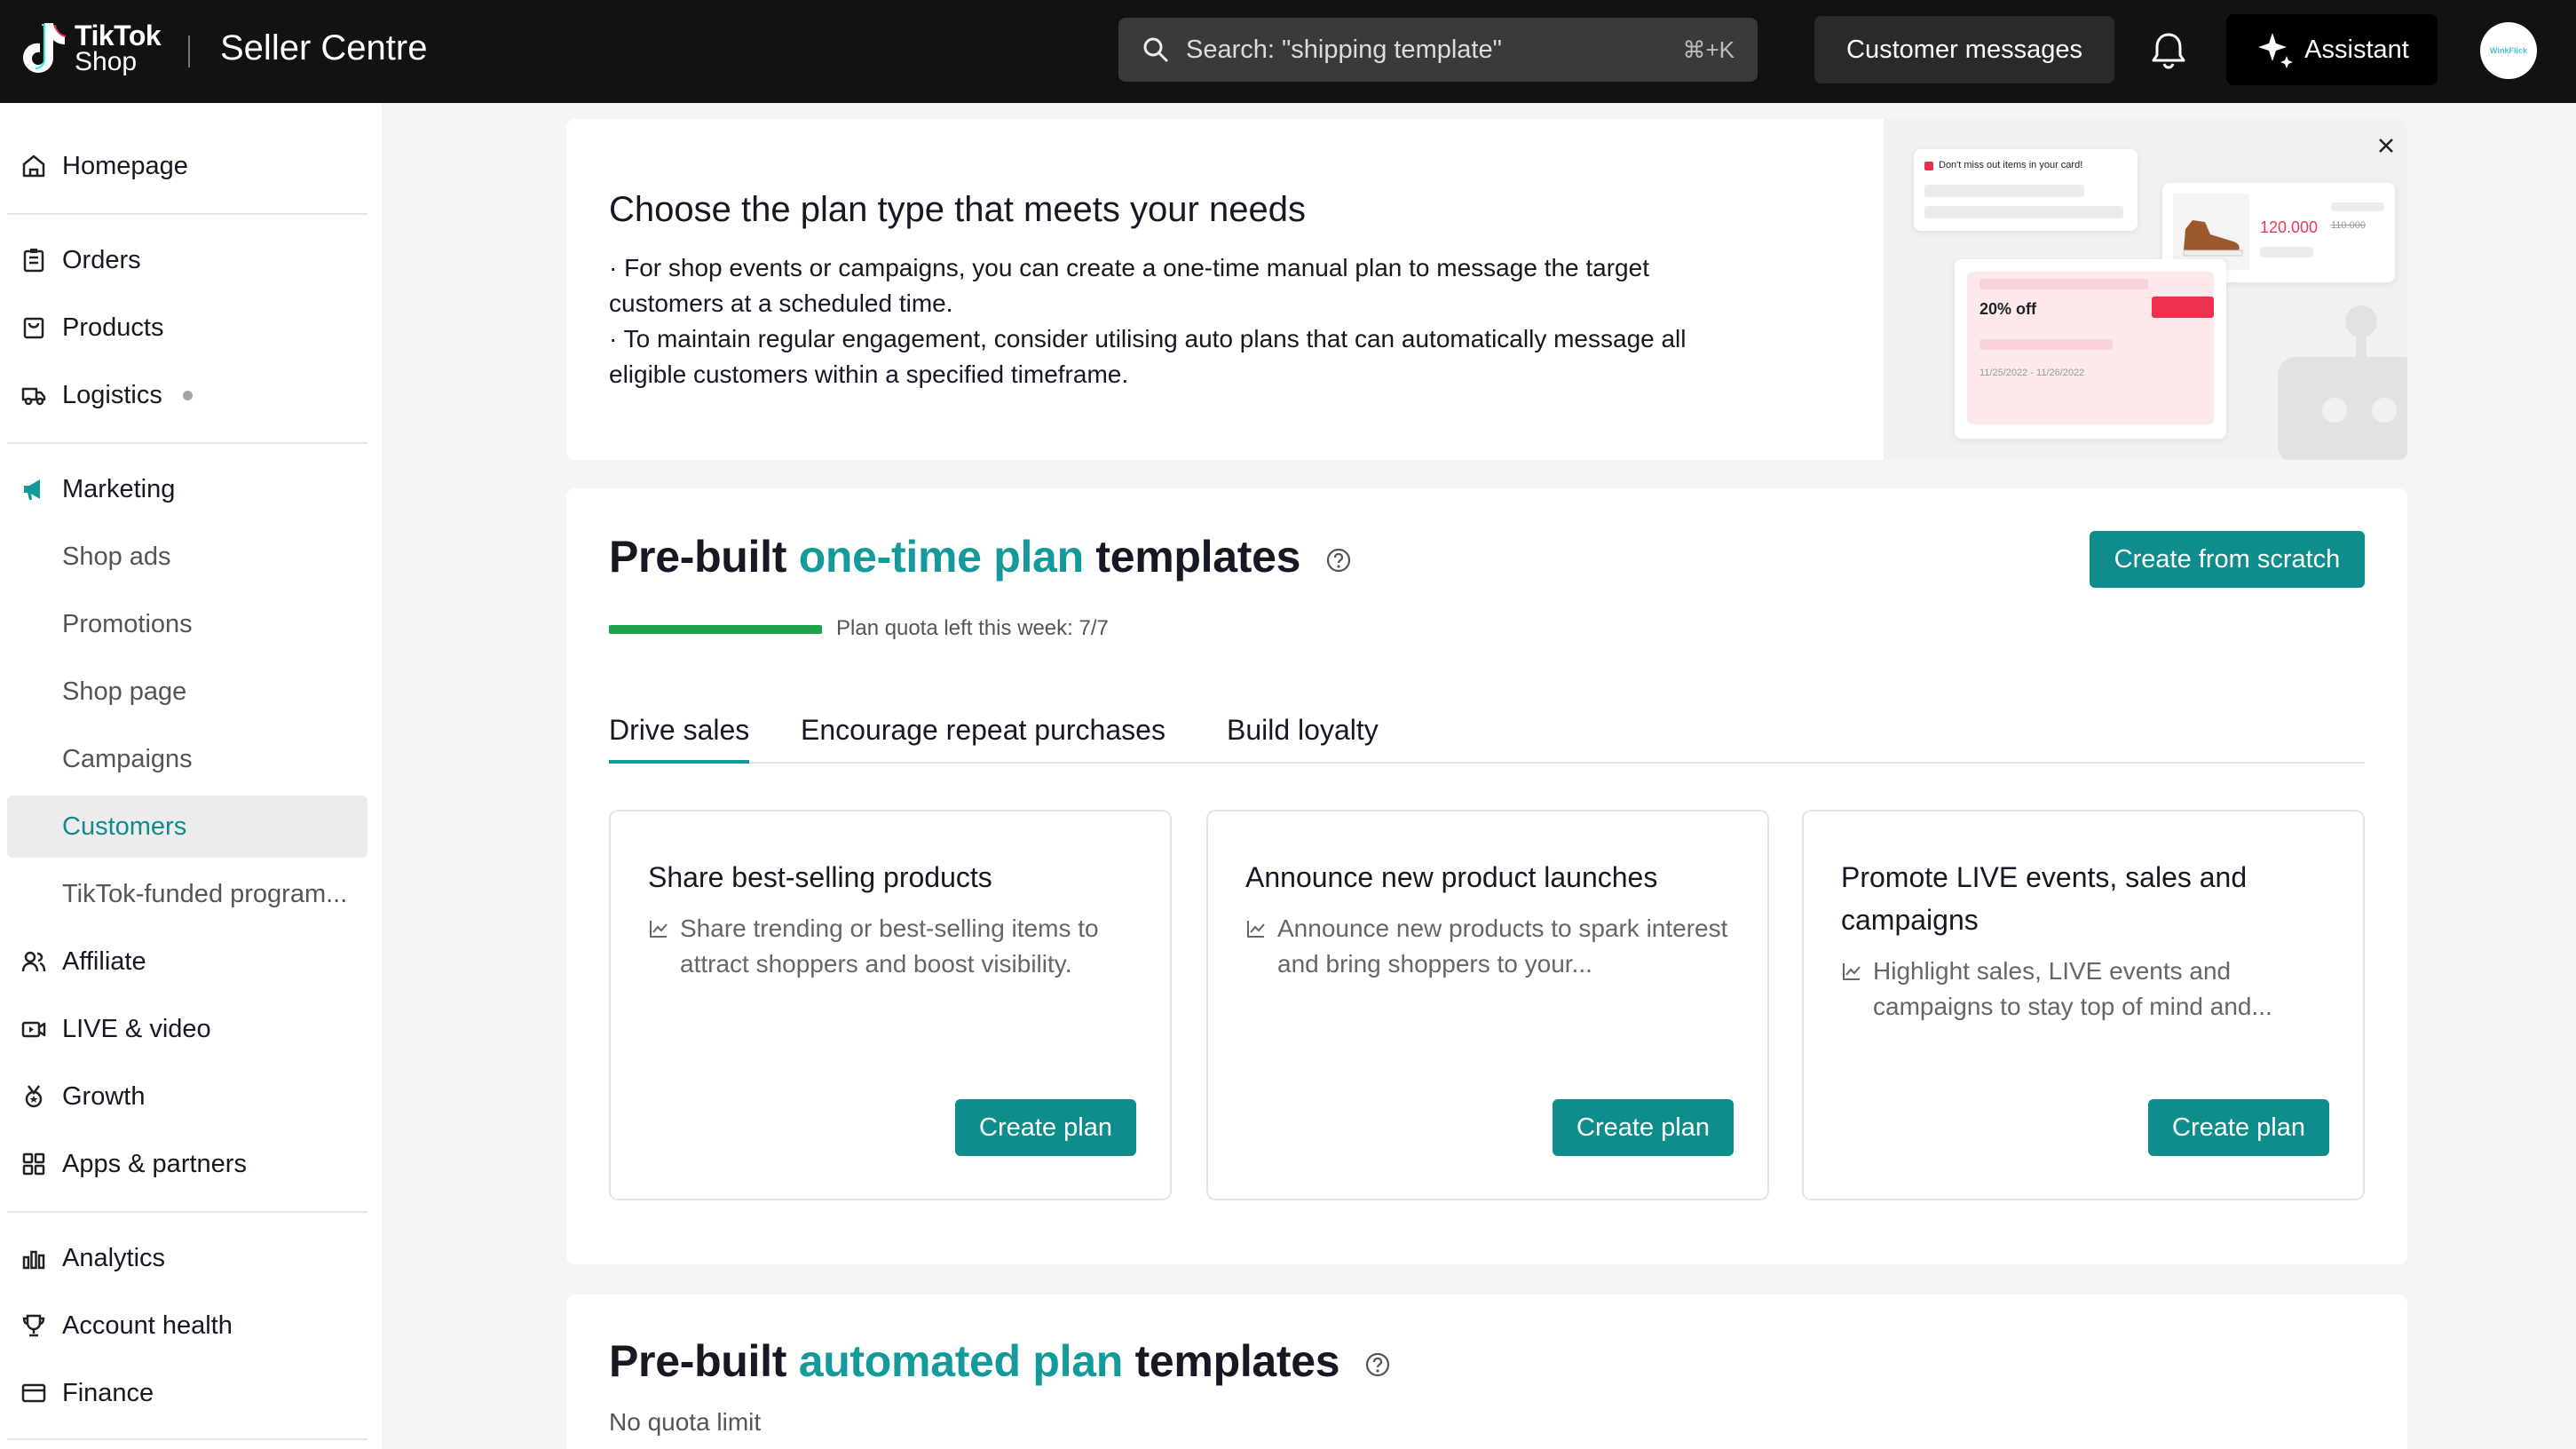 The height and width of the screenshot is (1449, 2576). Describe the element at coordinates (679, 739) in the screenshot. I see `tab-drive-sales: Drive sales` at that location.